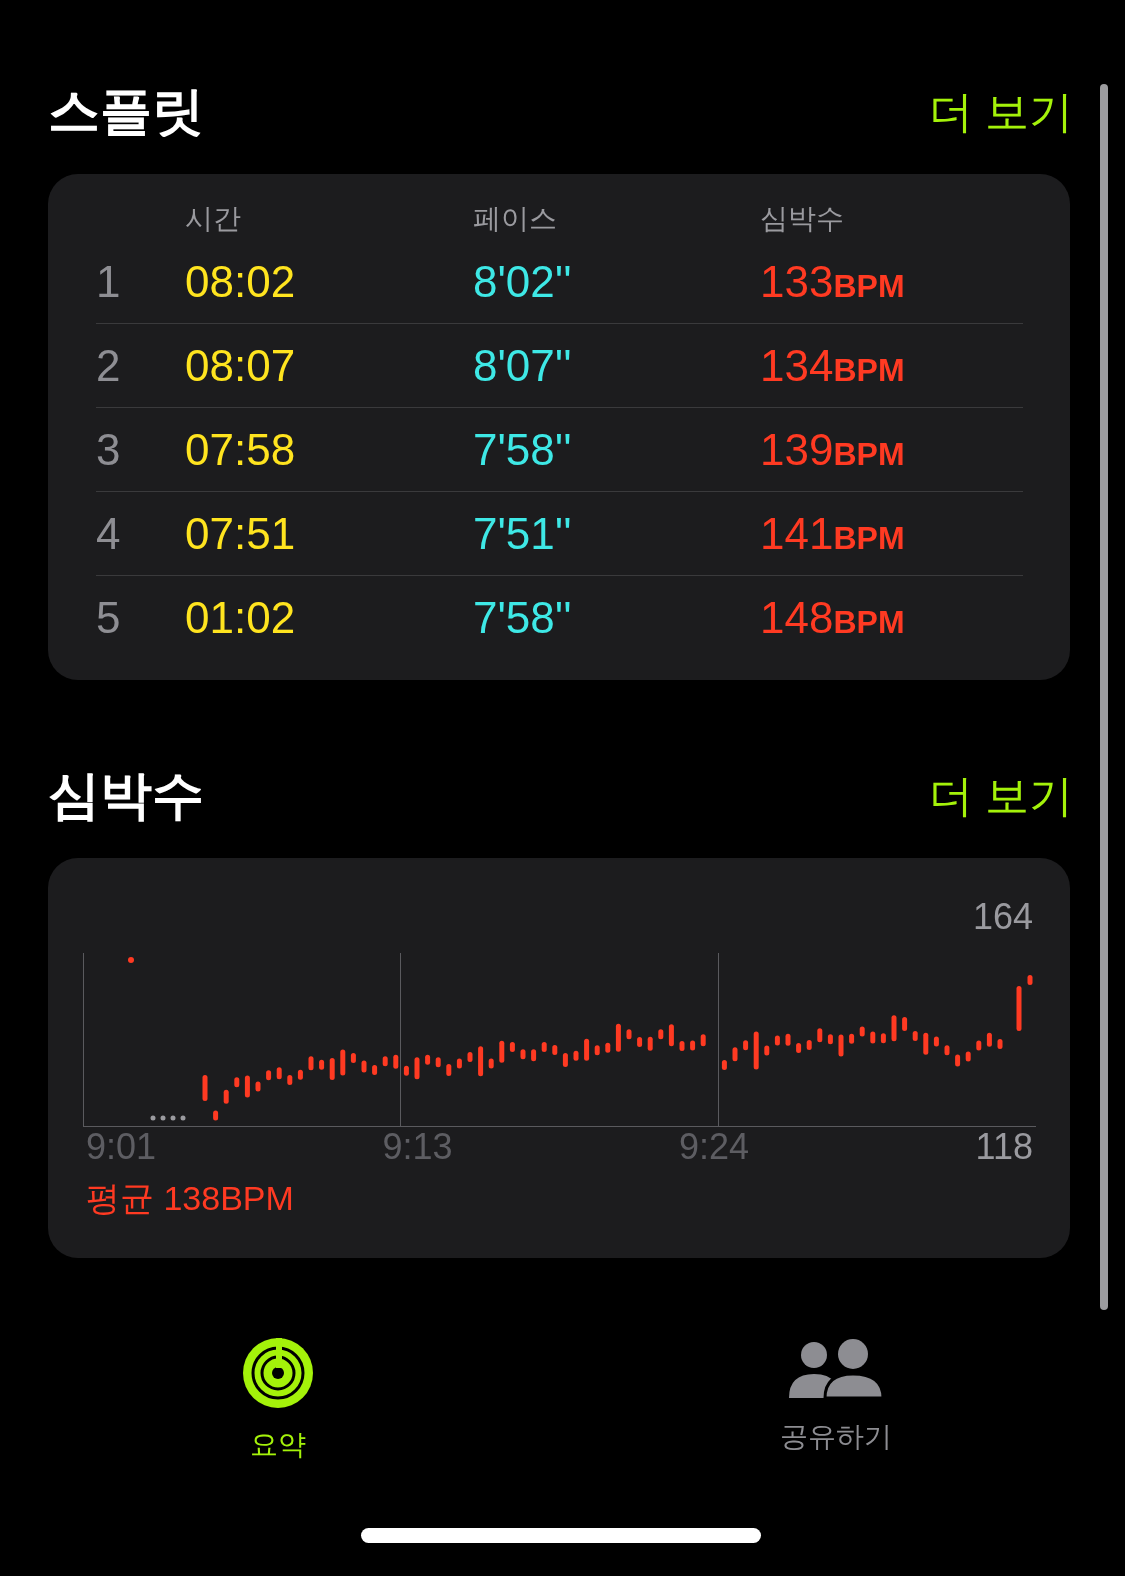 This screenshot has width=1125, height=1576. What do you see at coordinates (833, 365) in the screenshot?
I see `split-heart-rate: 134BPM` at bounding box center [833, 365].